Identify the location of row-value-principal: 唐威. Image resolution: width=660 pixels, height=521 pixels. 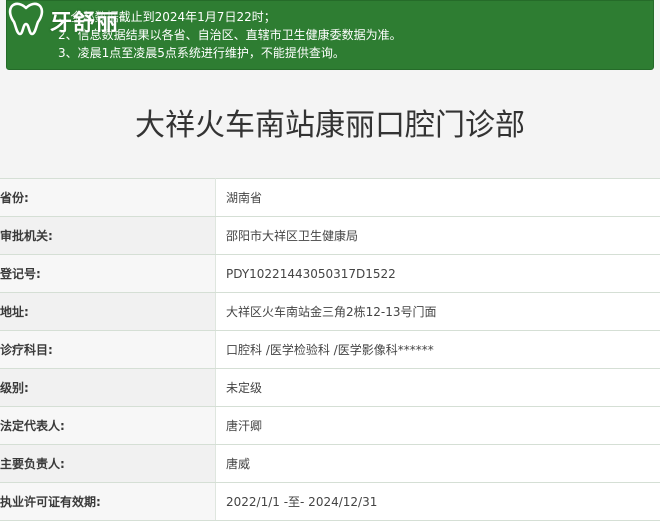
(438, 464).